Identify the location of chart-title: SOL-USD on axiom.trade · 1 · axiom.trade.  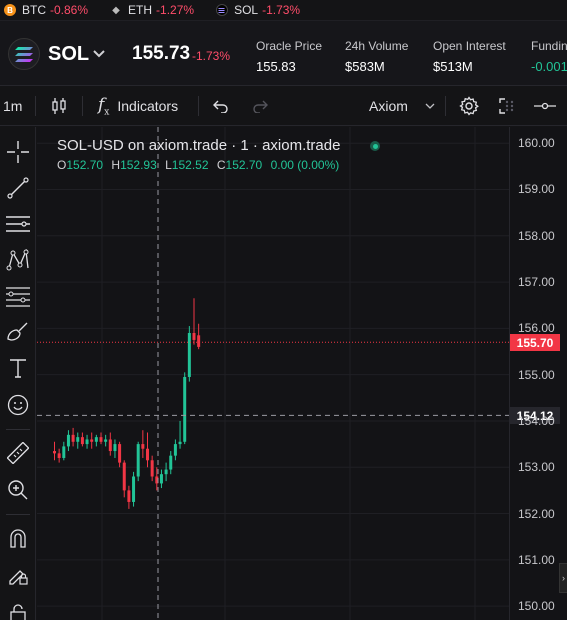
(199, 145).